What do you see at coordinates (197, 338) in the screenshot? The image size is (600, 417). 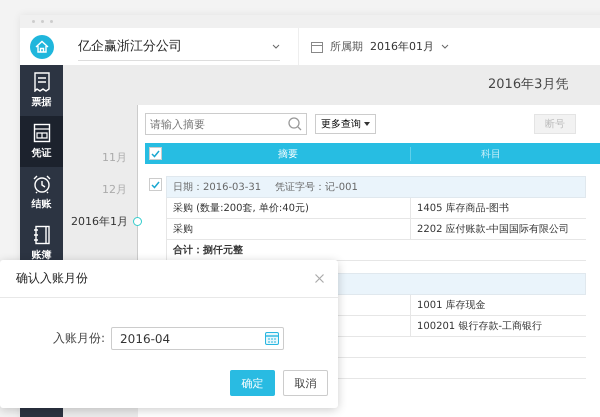 I see `month-input-field: 2016-04` at bounding box center [197, 338].